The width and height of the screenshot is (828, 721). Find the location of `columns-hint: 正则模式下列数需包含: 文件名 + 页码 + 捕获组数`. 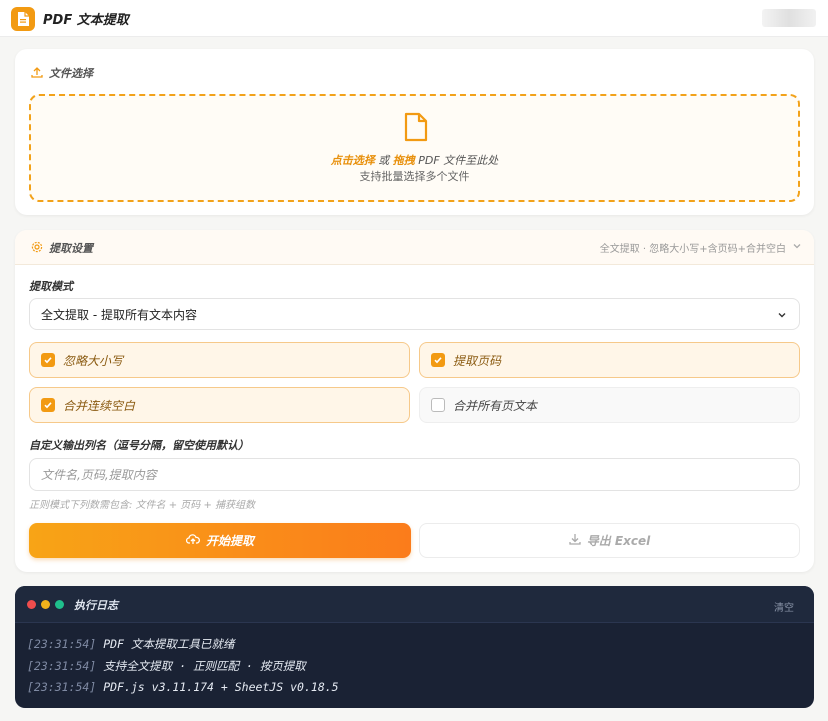

columns-hint: 正则模式下列数需包含: 文件名 + 页码 + 捕获组数 is located at coordinates (142, 505).